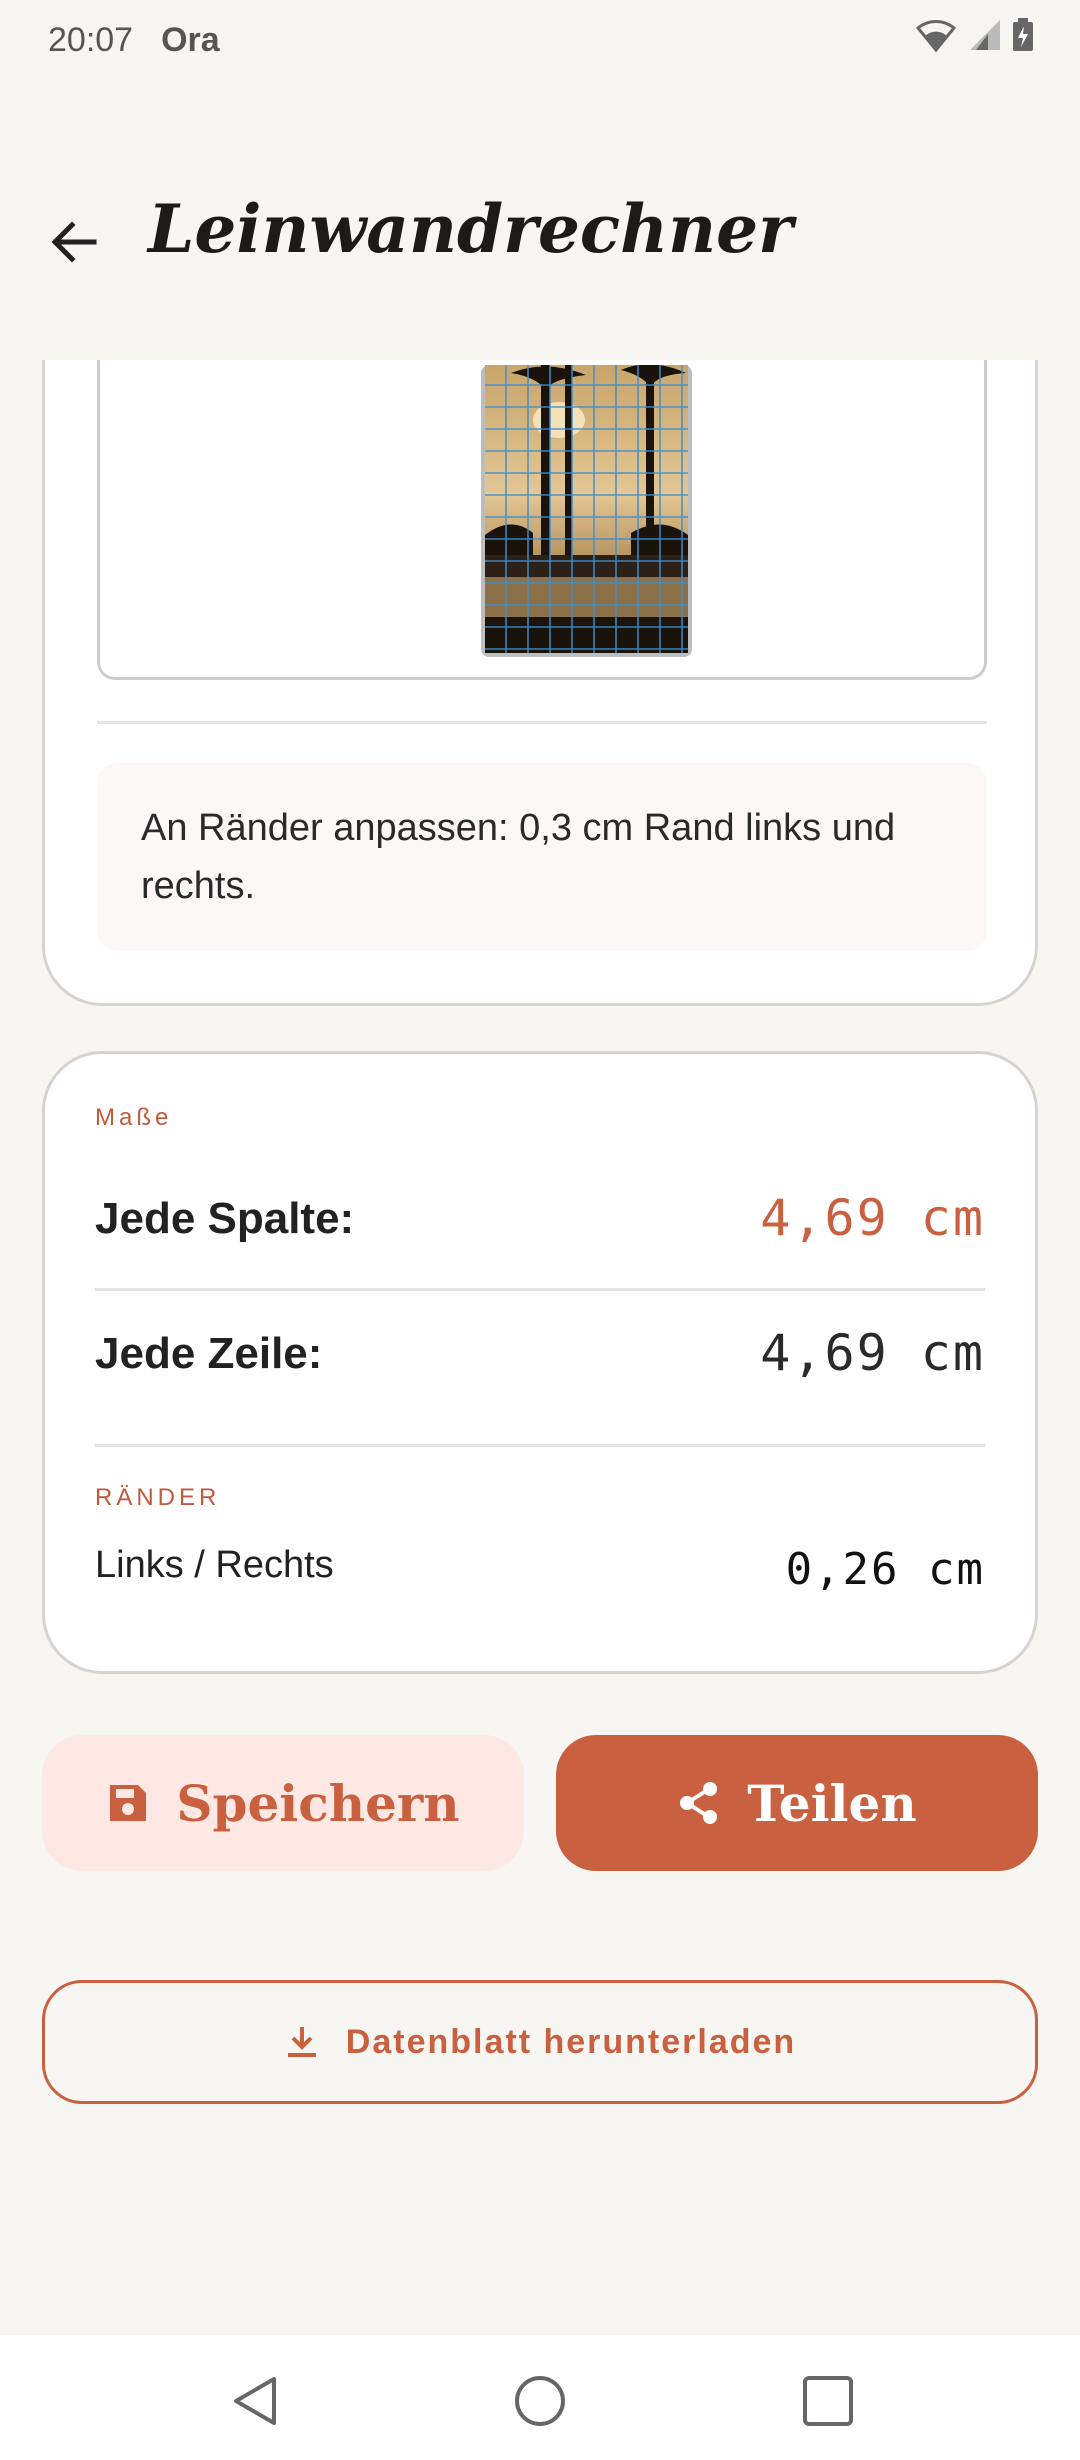 This screenshot has width=1080, height=2460. I want to click on margins-section-title: RÄNDER, so click(158, 1497).